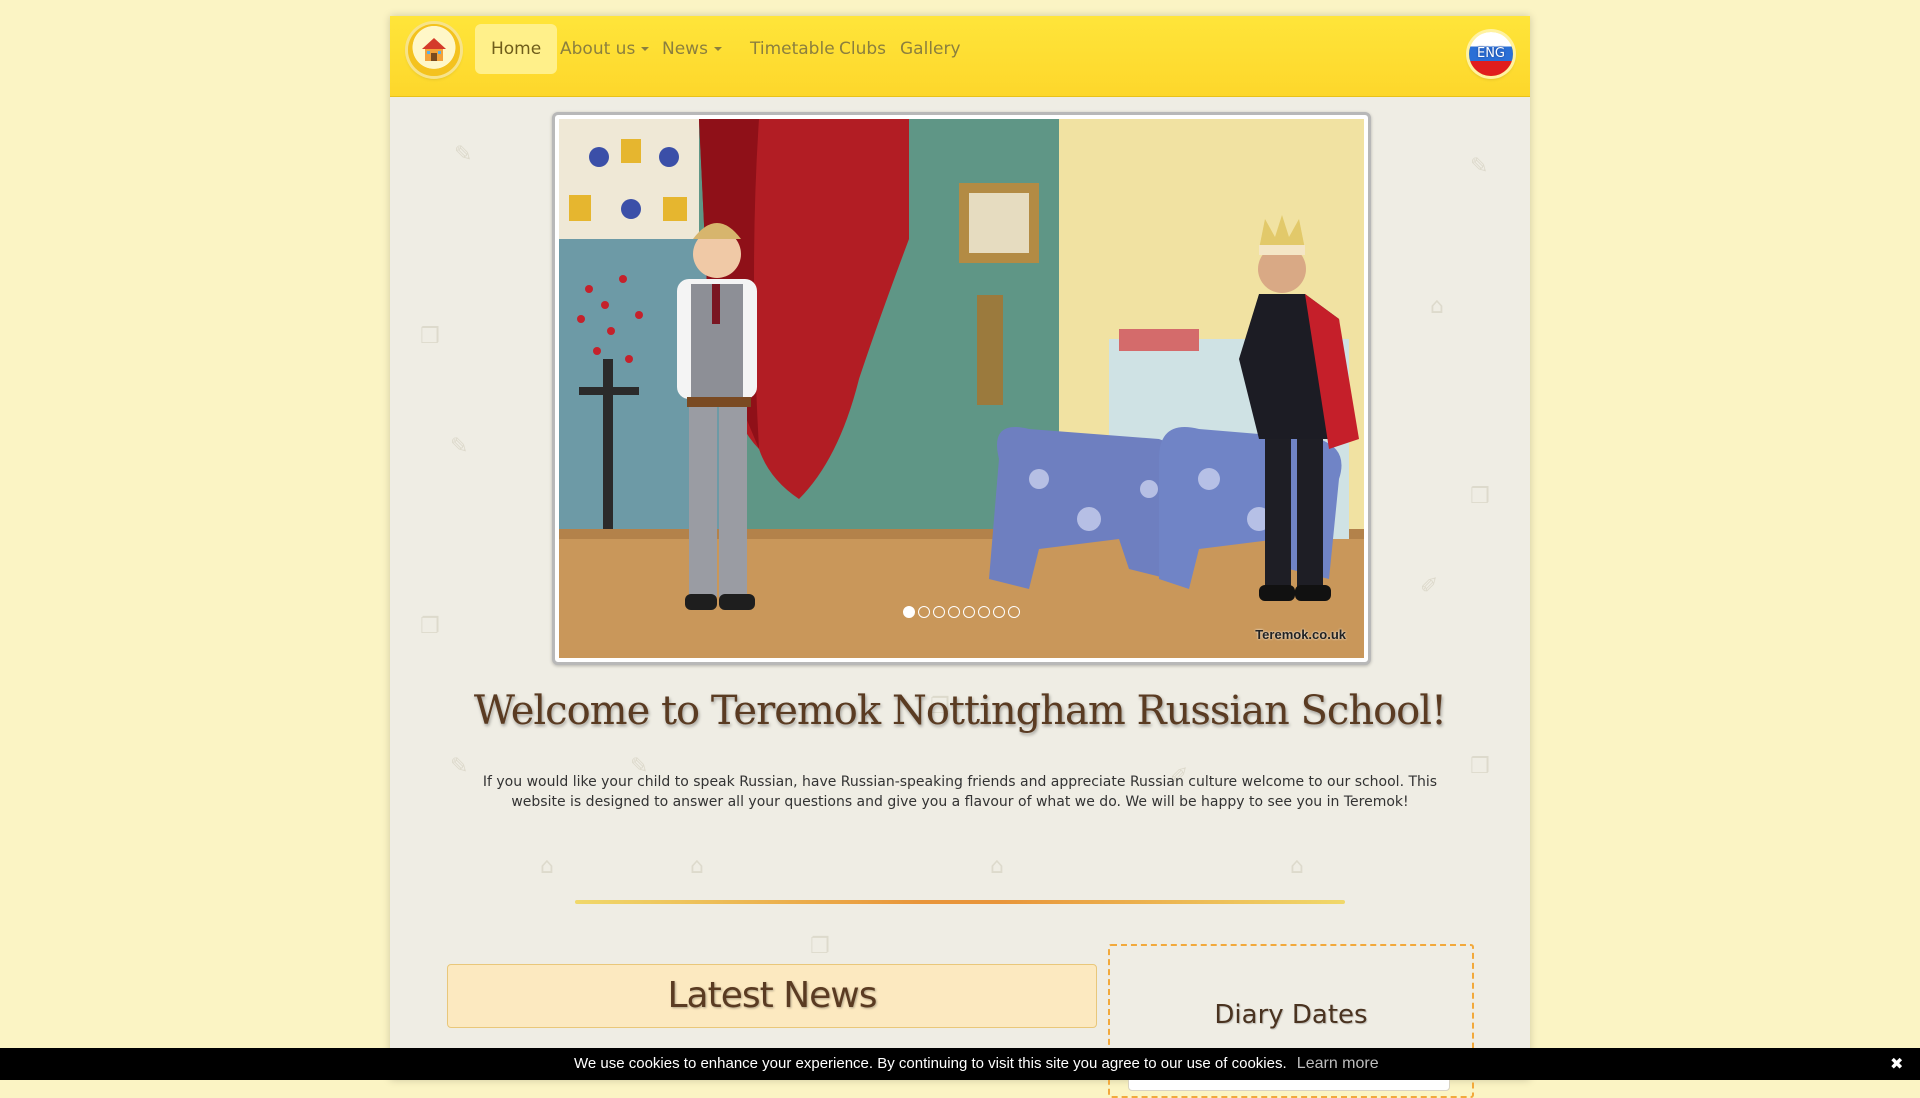 Image resolution: width=1920 pixels, height=1098 pixels. What do you see at coordinates (685, 49) in the screenshot?
I see `nav-news-label: News` at bounding box center [685, 49].